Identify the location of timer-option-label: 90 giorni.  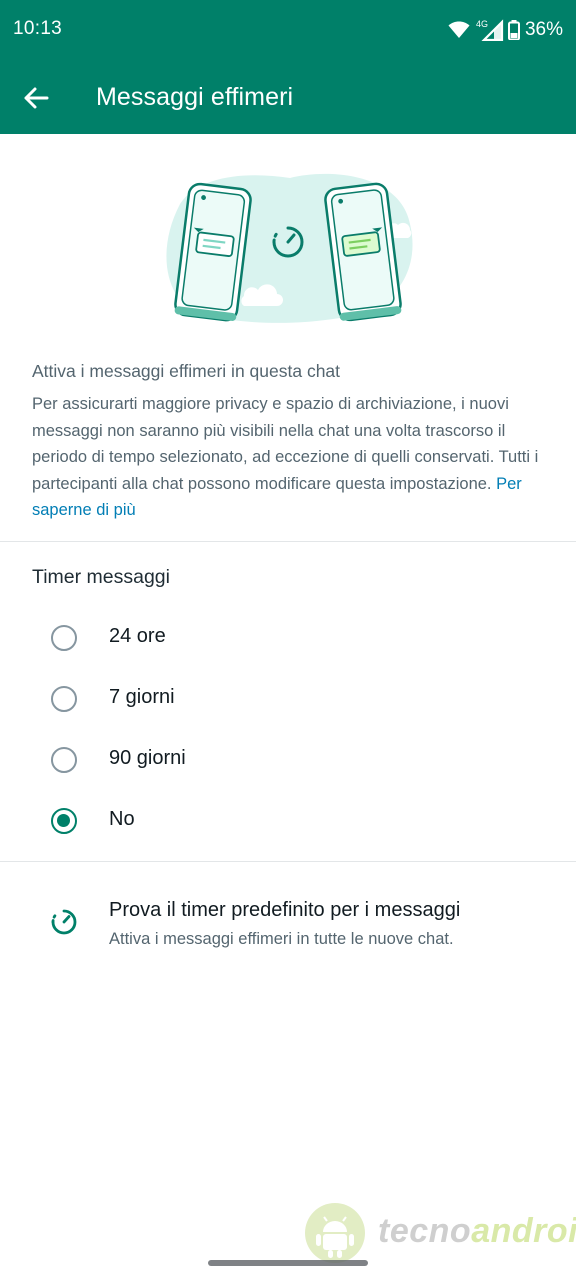
(147, 758).